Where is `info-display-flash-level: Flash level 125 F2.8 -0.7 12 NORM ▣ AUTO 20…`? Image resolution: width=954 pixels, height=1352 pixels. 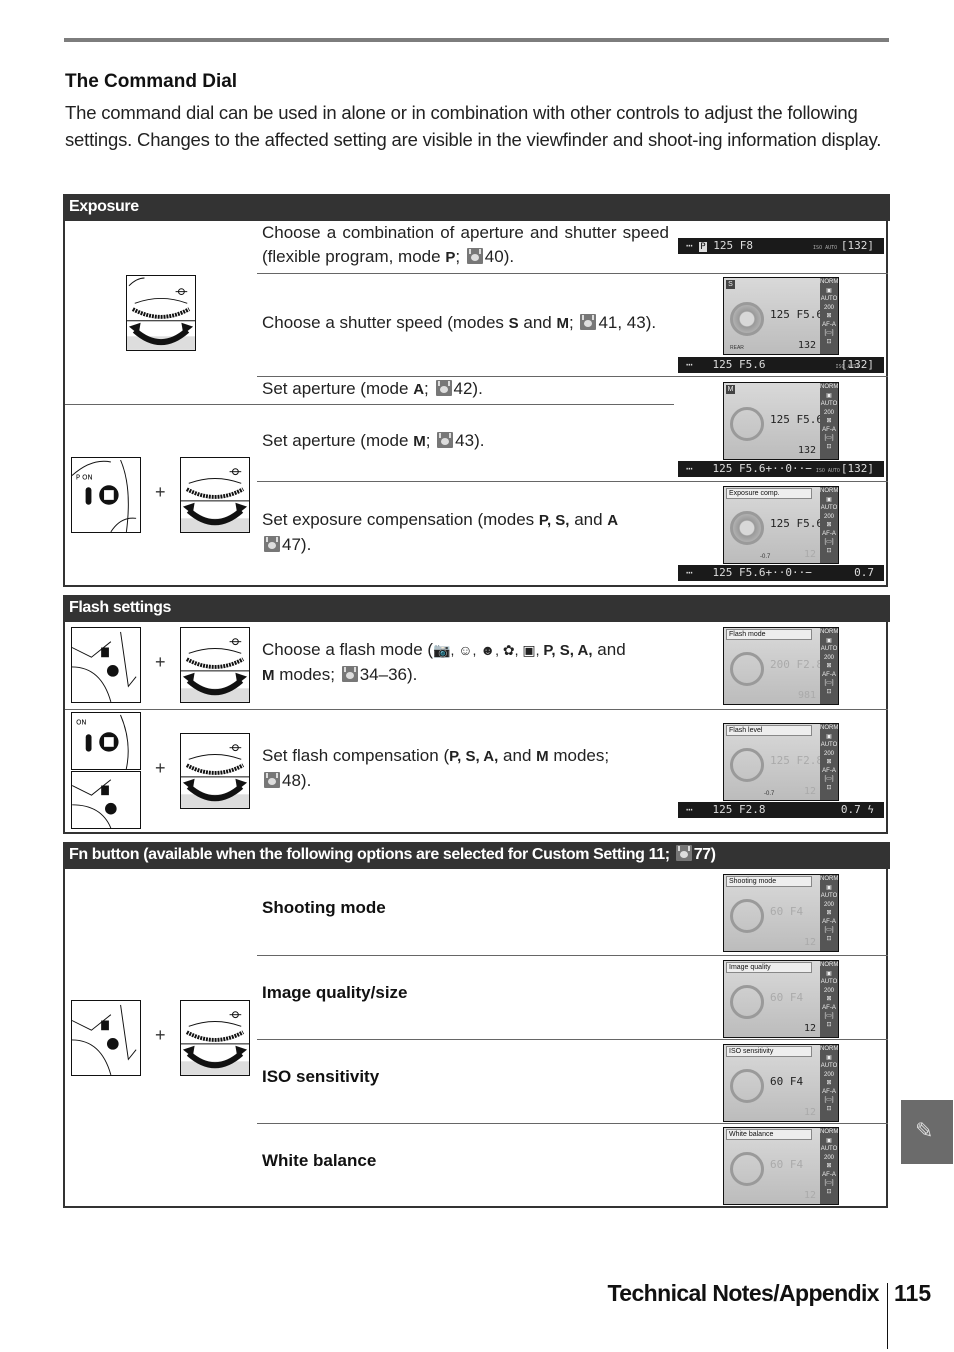 info-display-flash-level: Flash level 125 F2.8 -0.7 12 NORM ▣ AUTO 20… is located at coordinates (781, 762).